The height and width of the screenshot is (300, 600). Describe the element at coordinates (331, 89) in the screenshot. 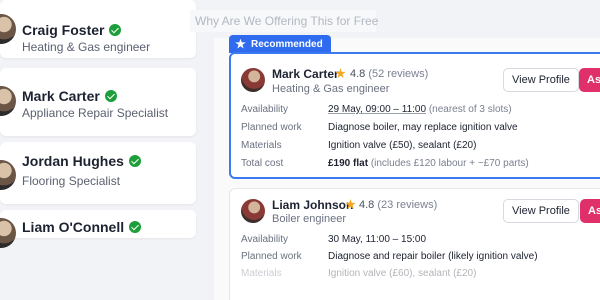

I see `quote-role: Heating & Gas engineer` at that location.